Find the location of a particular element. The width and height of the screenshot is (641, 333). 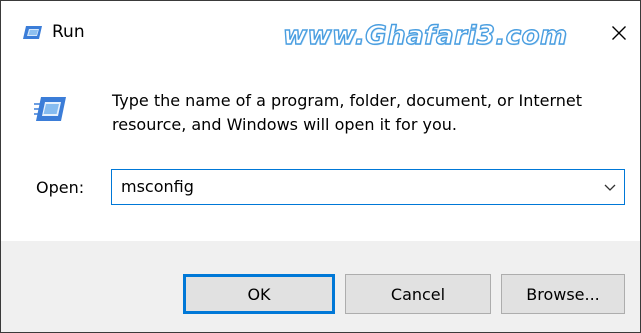

run-icon is located at coordinates (32, 32).